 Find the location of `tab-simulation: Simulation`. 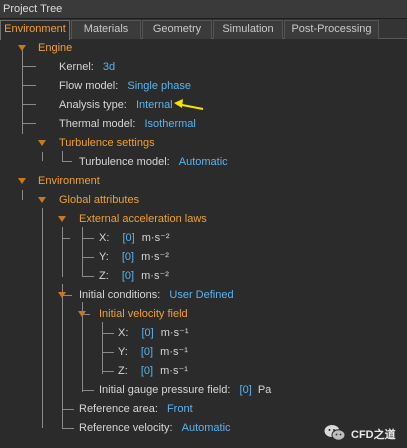

tab-simulation: Simulation is located at coordinates (248, 29).